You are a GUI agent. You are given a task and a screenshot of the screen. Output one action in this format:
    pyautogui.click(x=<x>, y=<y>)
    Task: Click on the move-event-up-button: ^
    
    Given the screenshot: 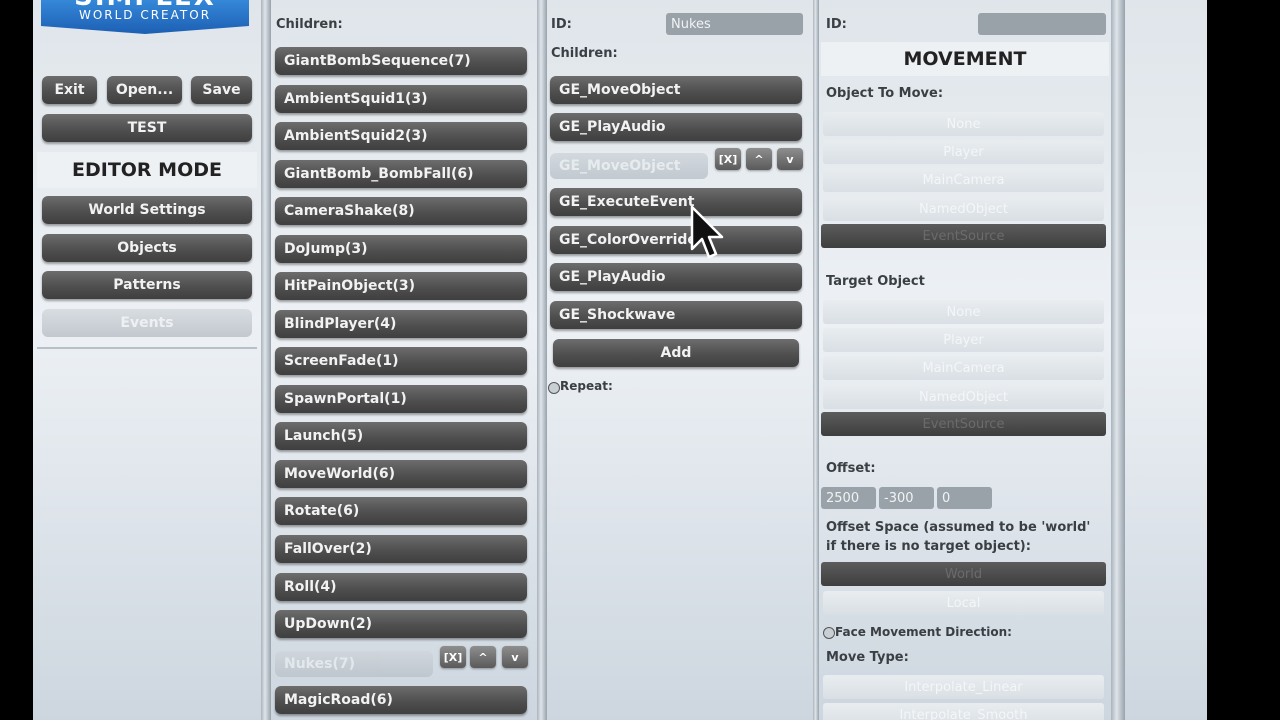 What is the action you would take?
    pyautogui.click(x=483, y=657)
    